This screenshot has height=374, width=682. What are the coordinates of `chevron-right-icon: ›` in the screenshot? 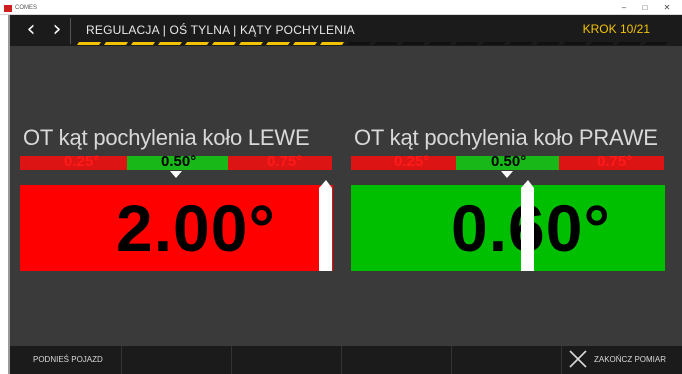 It's located at (57, 29).